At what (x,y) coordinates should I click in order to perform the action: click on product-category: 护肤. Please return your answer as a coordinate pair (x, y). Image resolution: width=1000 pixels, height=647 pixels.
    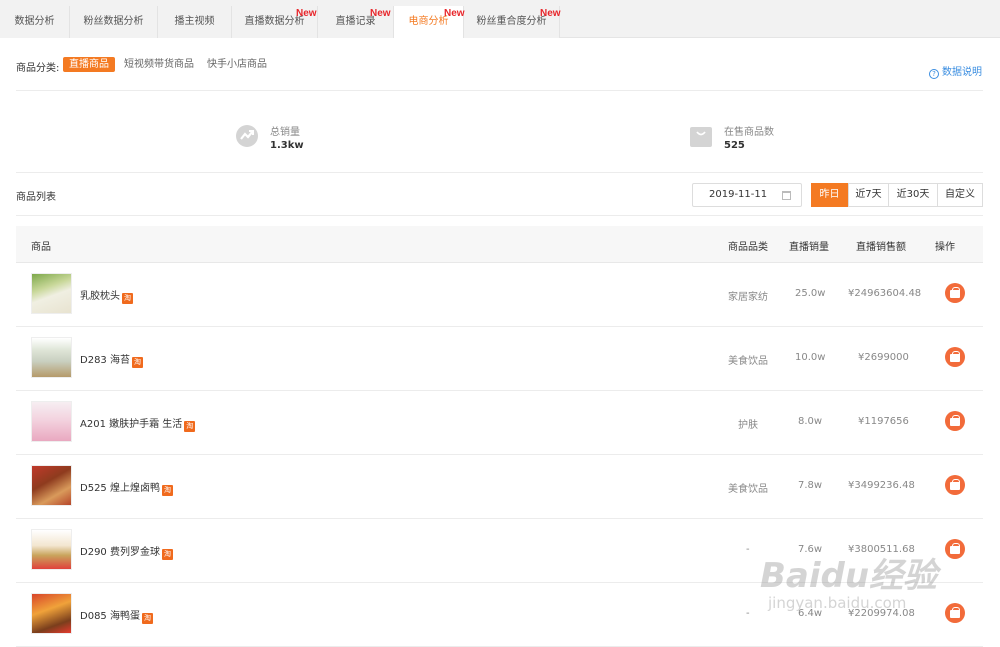
    Looking at the image, I should click on (748, 425).